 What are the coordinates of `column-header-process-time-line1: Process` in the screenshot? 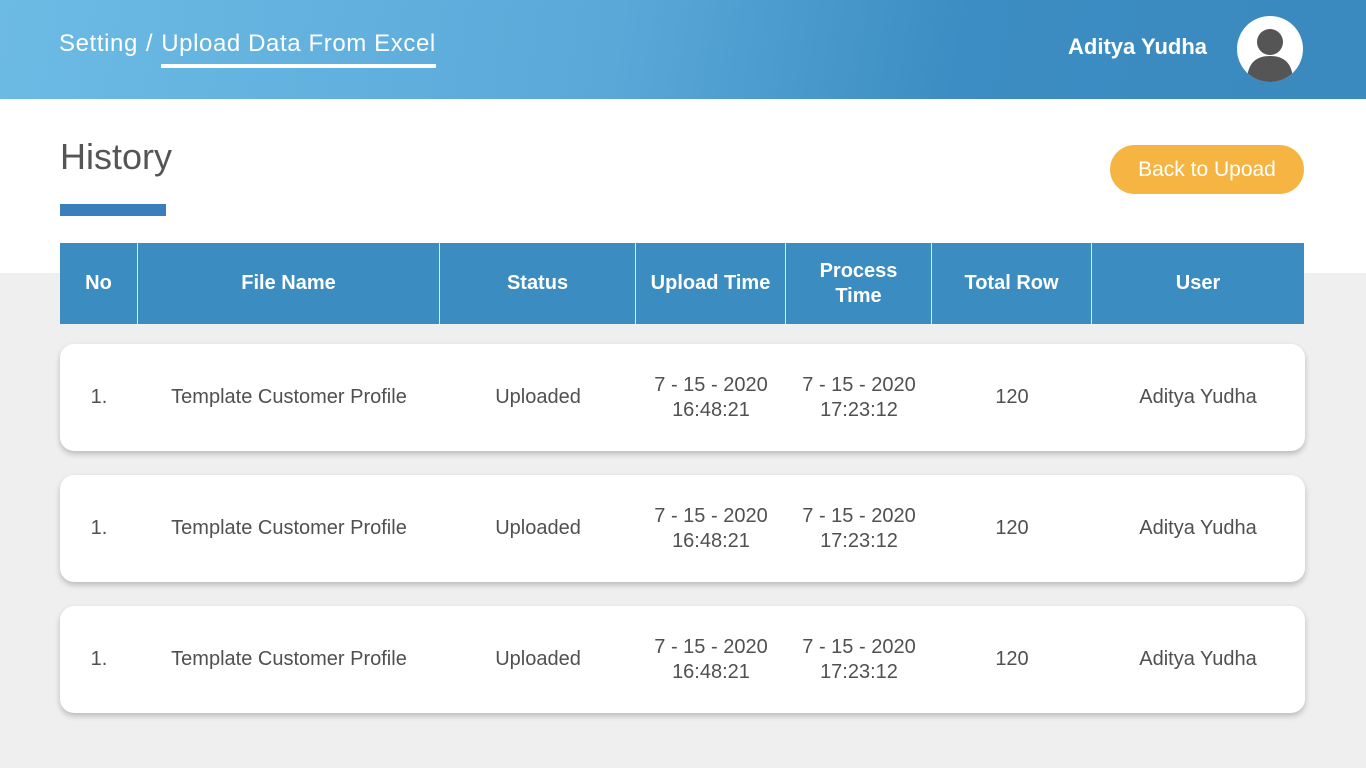 It's located at (858, 270).